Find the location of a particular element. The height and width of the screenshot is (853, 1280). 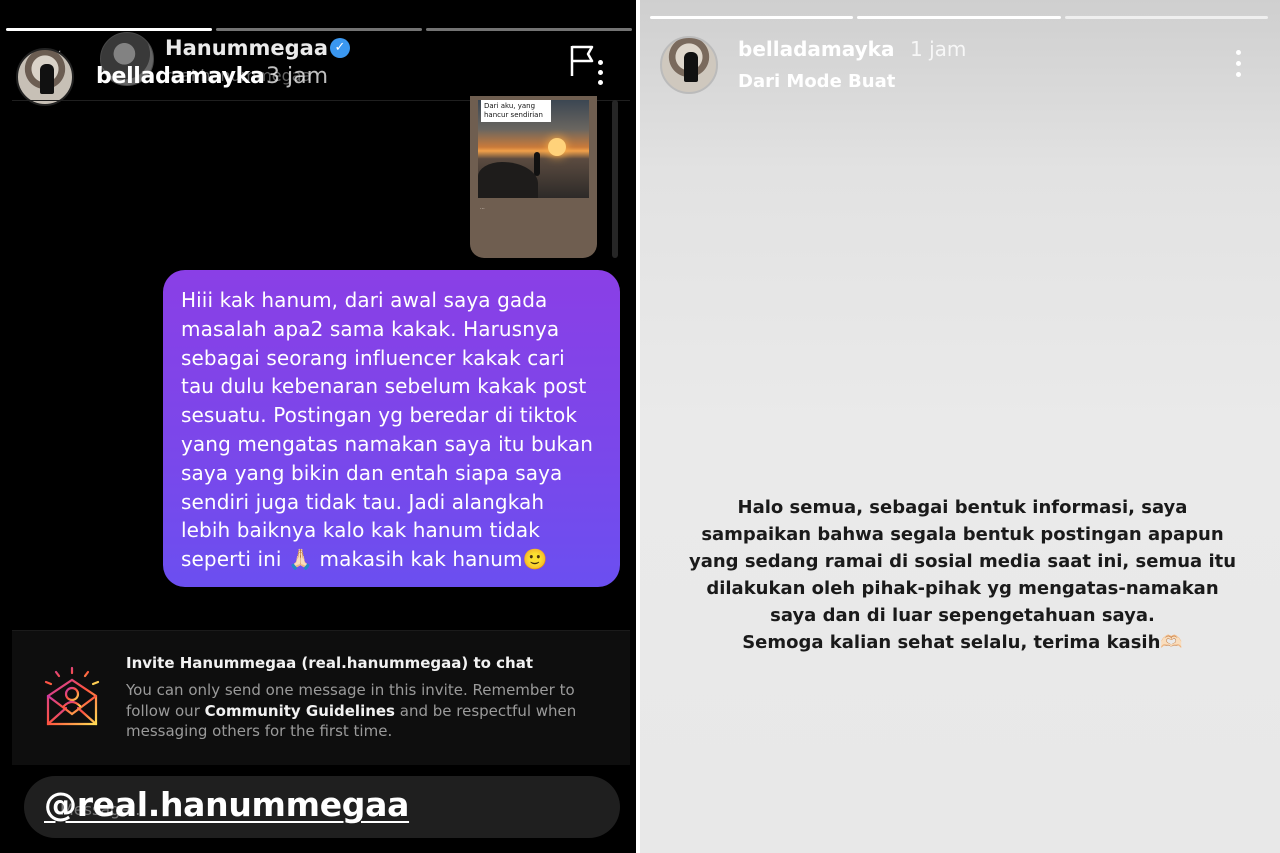

story-subtitle: Dari Mode Buat is located at coordinates (817, 81).